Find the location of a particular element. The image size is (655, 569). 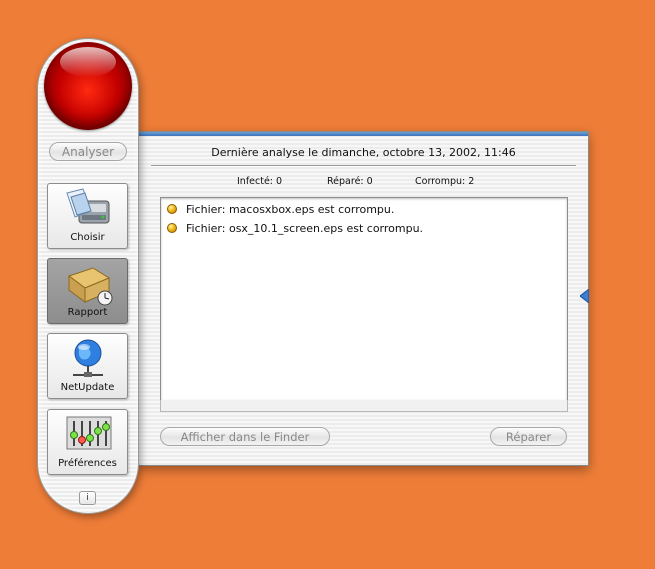

corrupted-count: Corrompu: 2 is located at coordinates (445, 181).